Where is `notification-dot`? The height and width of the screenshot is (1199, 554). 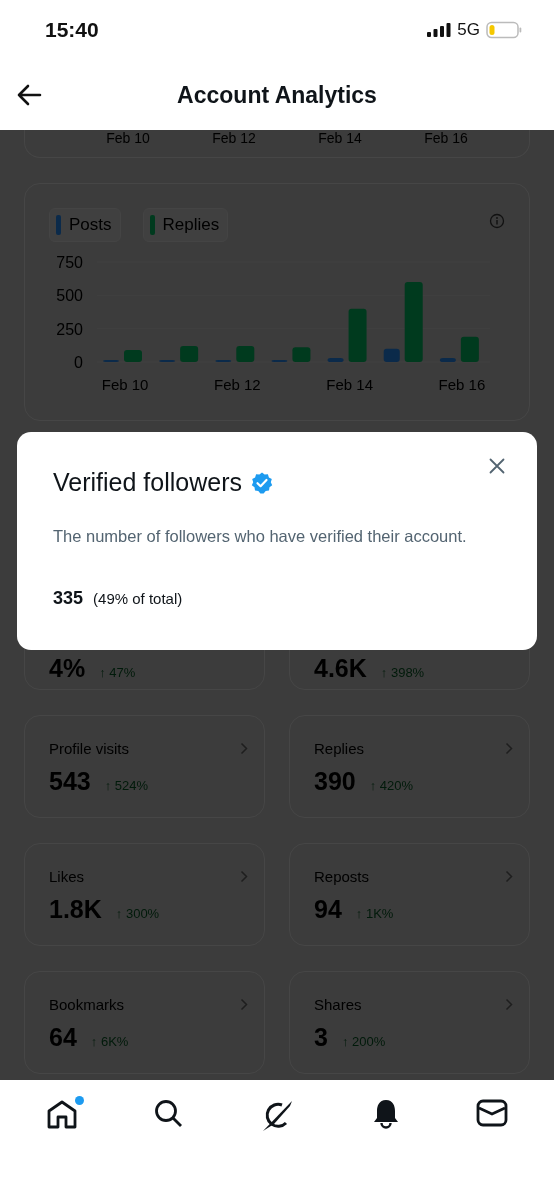
notification-dot is located at coordinates (79, 1100).